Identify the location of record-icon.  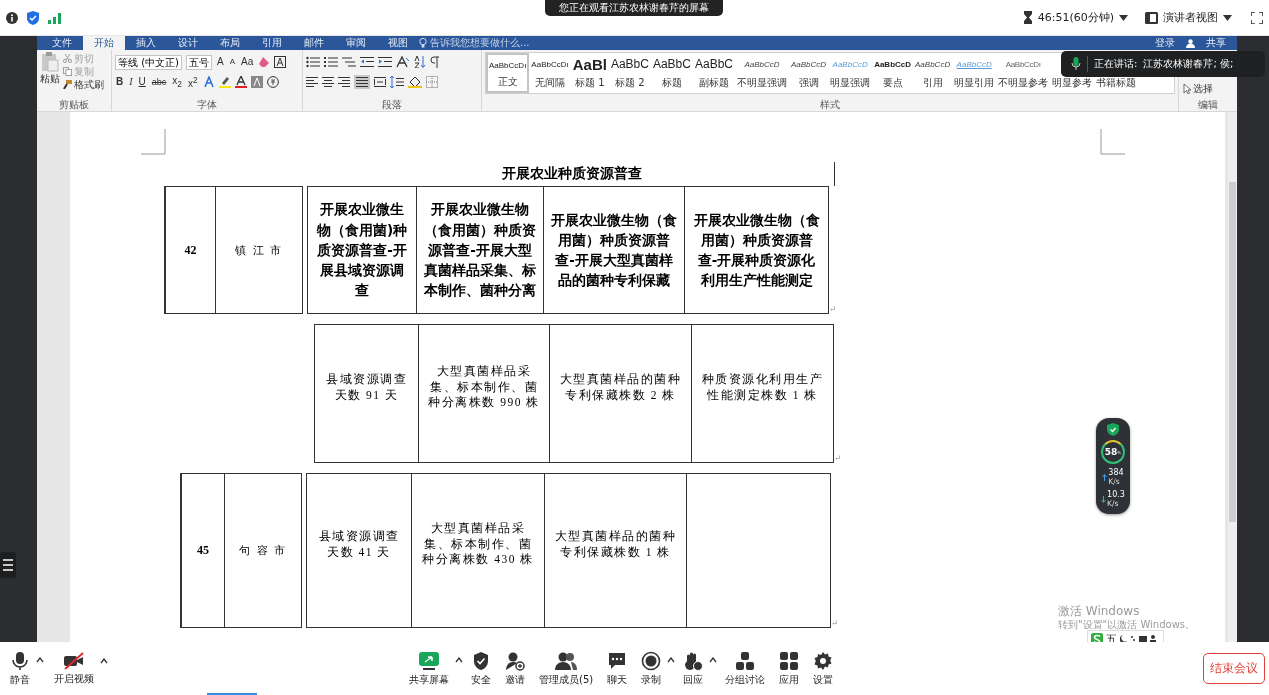
(651, 660).